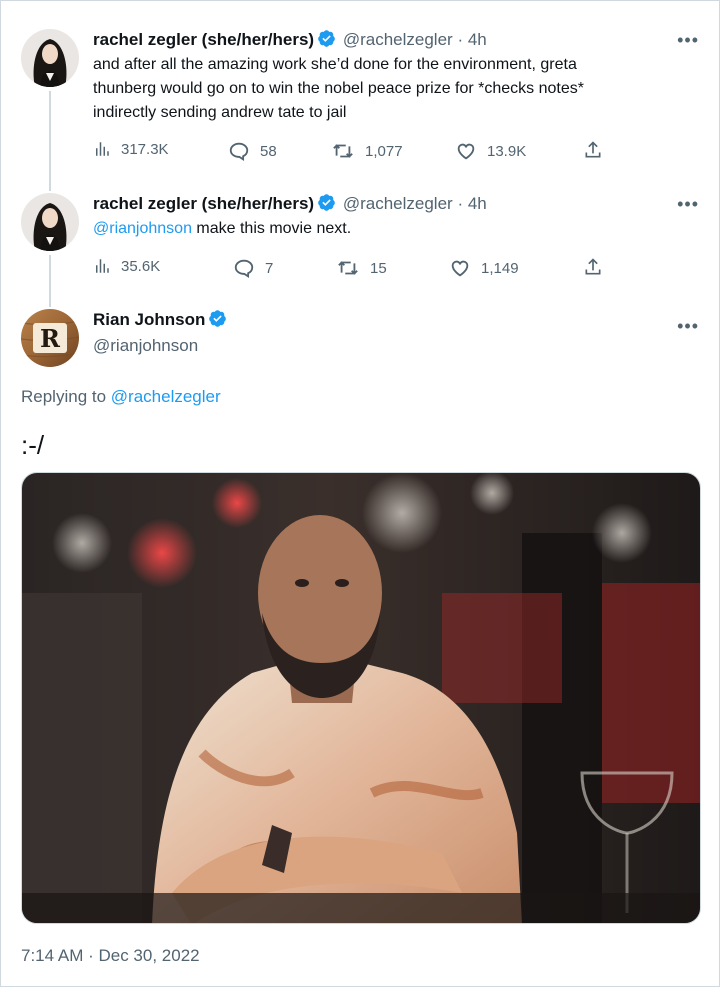  I want to click on replying-prefix: Replying to, so click(66, 396).